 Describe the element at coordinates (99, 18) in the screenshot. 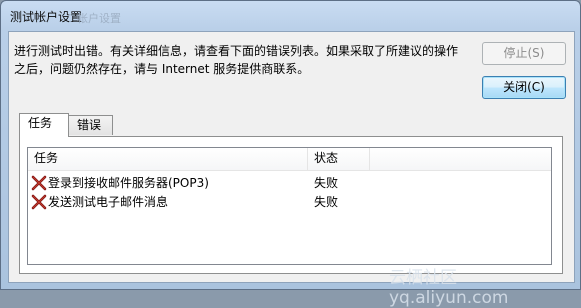

I see `background-window-title: 帐户设置` at that location.